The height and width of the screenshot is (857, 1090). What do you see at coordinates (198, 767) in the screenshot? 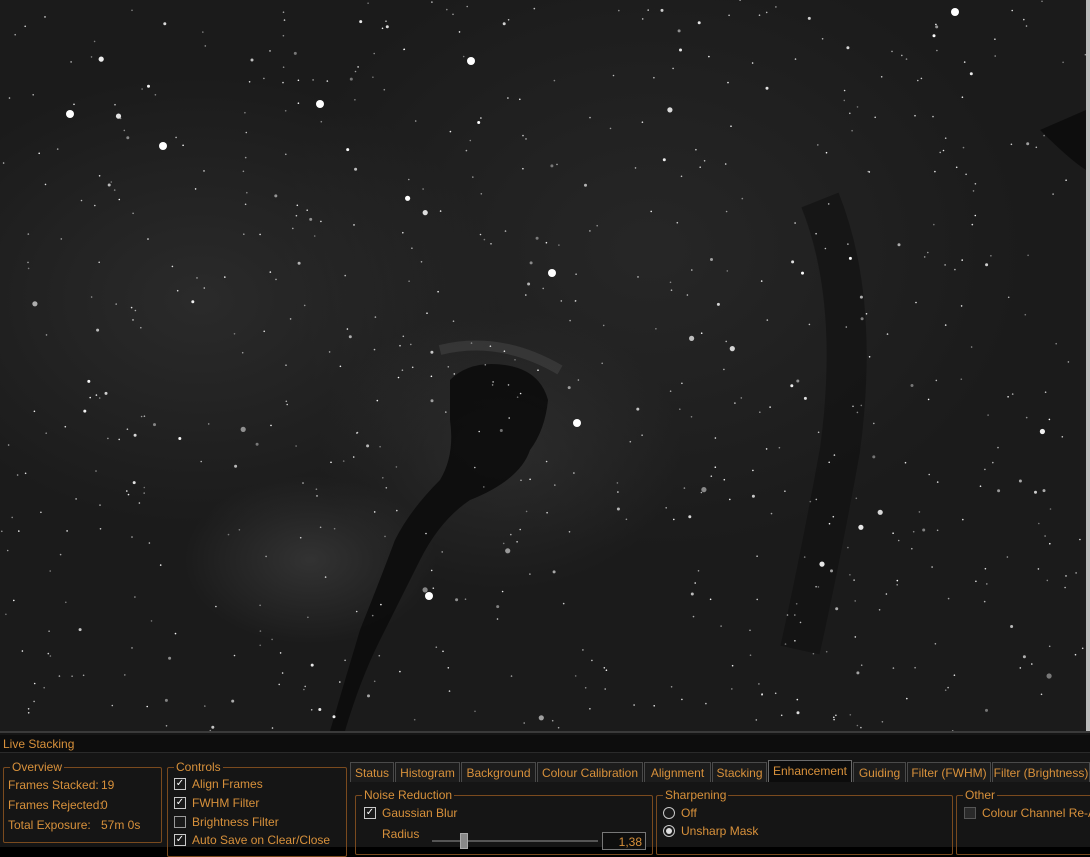
I see `controls-title: Controls` at bounding box center [198, 767].